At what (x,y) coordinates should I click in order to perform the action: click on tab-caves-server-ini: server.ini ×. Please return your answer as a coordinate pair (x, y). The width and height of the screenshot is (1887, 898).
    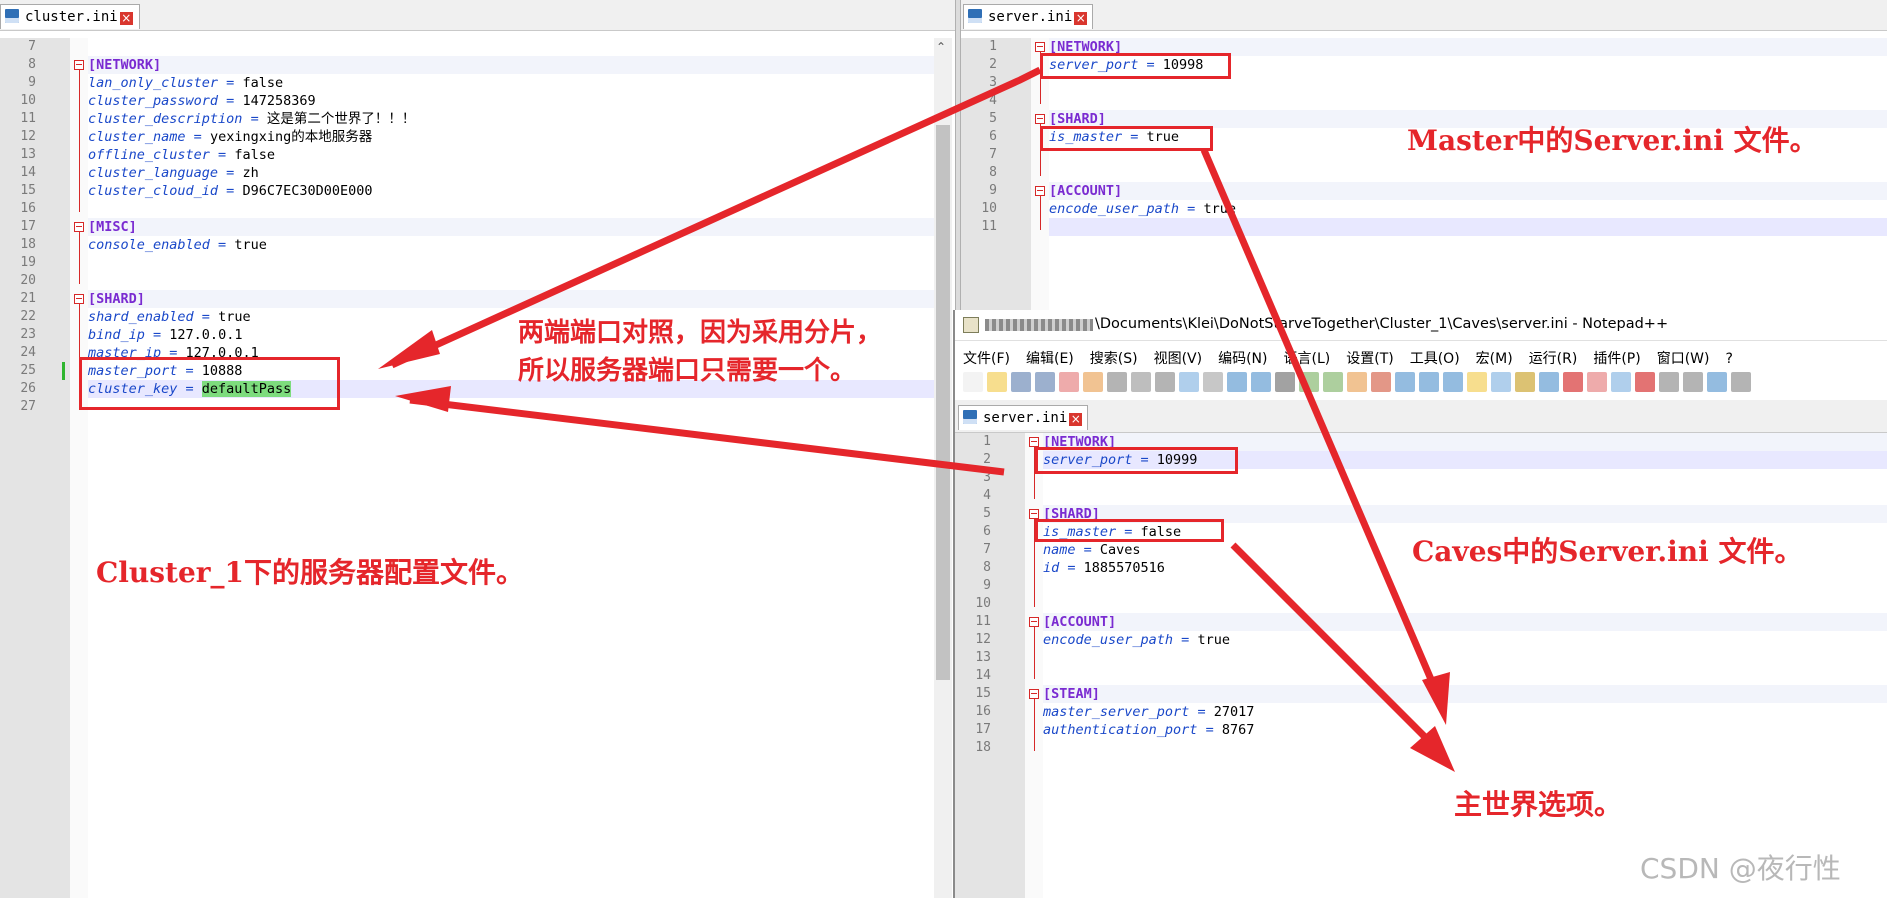
    Looking at the image, I should click on (1023, 417).